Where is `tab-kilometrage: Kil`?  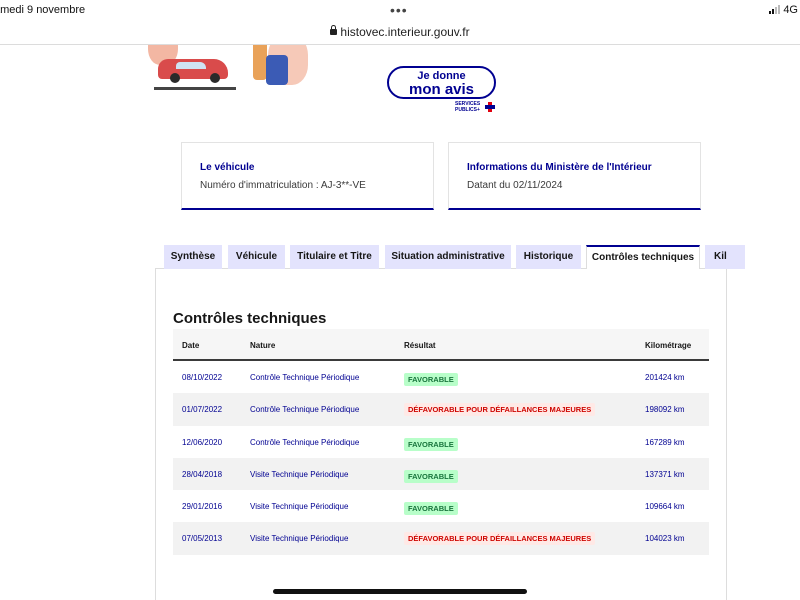
tab-kilometrage: Kil is located at coordinates (725, 257).